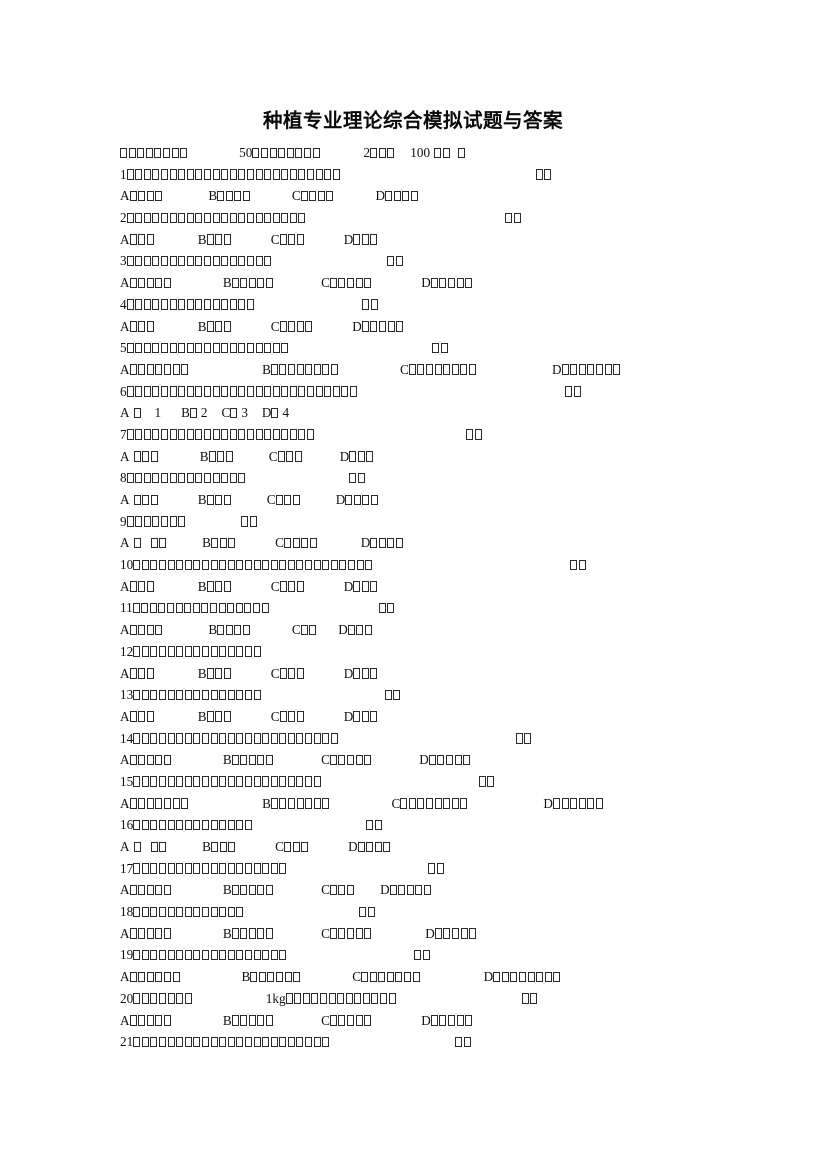 The width and height of the screenshot is (826, 1168). I want to click on question-stem: 4, so click(420, 305).